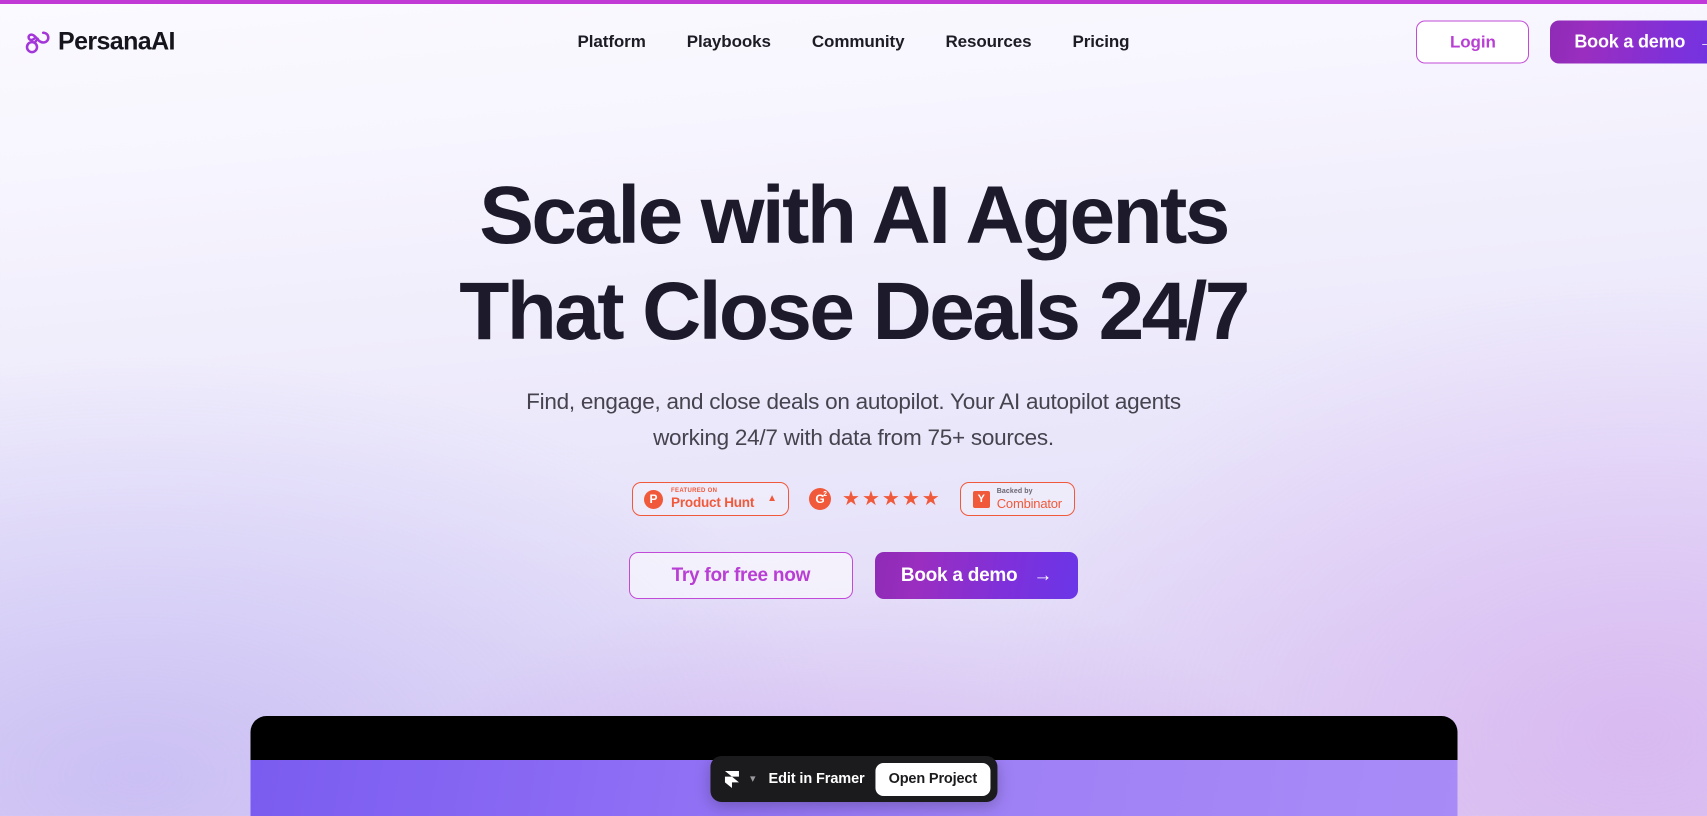 The height and width of the screenshot is (816, 1707). Describe the element at coordinates (933, 779) in the screenshot. I see `open-project-button: Open Project` at that location.